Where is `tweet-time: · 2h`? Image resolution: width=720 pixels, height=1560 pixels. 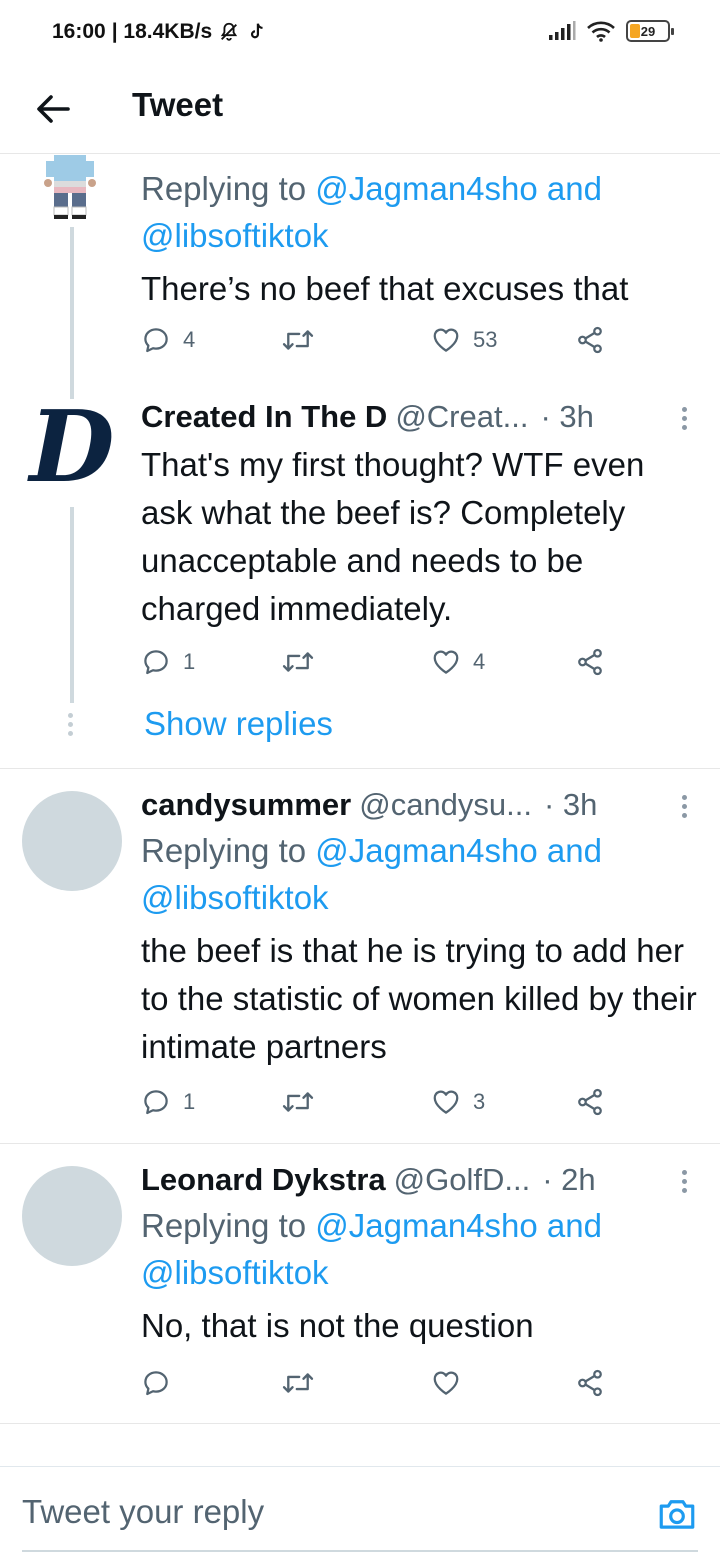
tweet-time: · 2h is located at coordinates (569, 1179).